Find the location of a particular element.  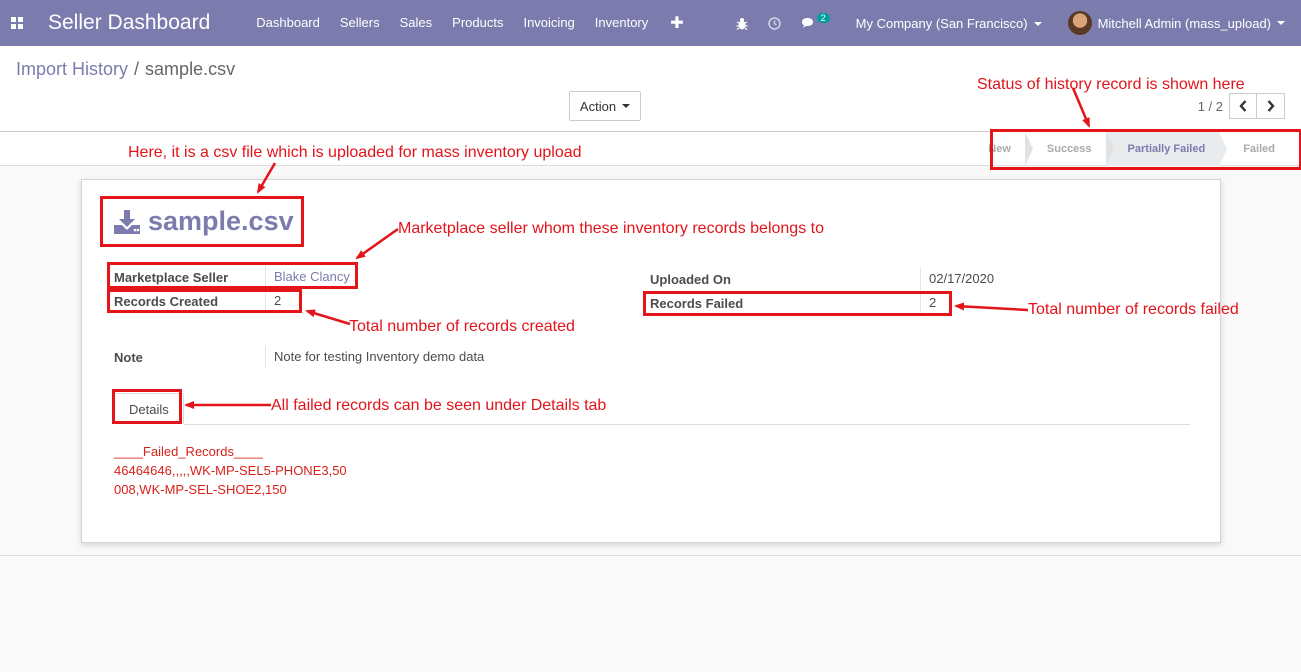

failed-records-line: 008,WK-MP-SEL-SHOE2,150 is located at coordinates (200, 489).